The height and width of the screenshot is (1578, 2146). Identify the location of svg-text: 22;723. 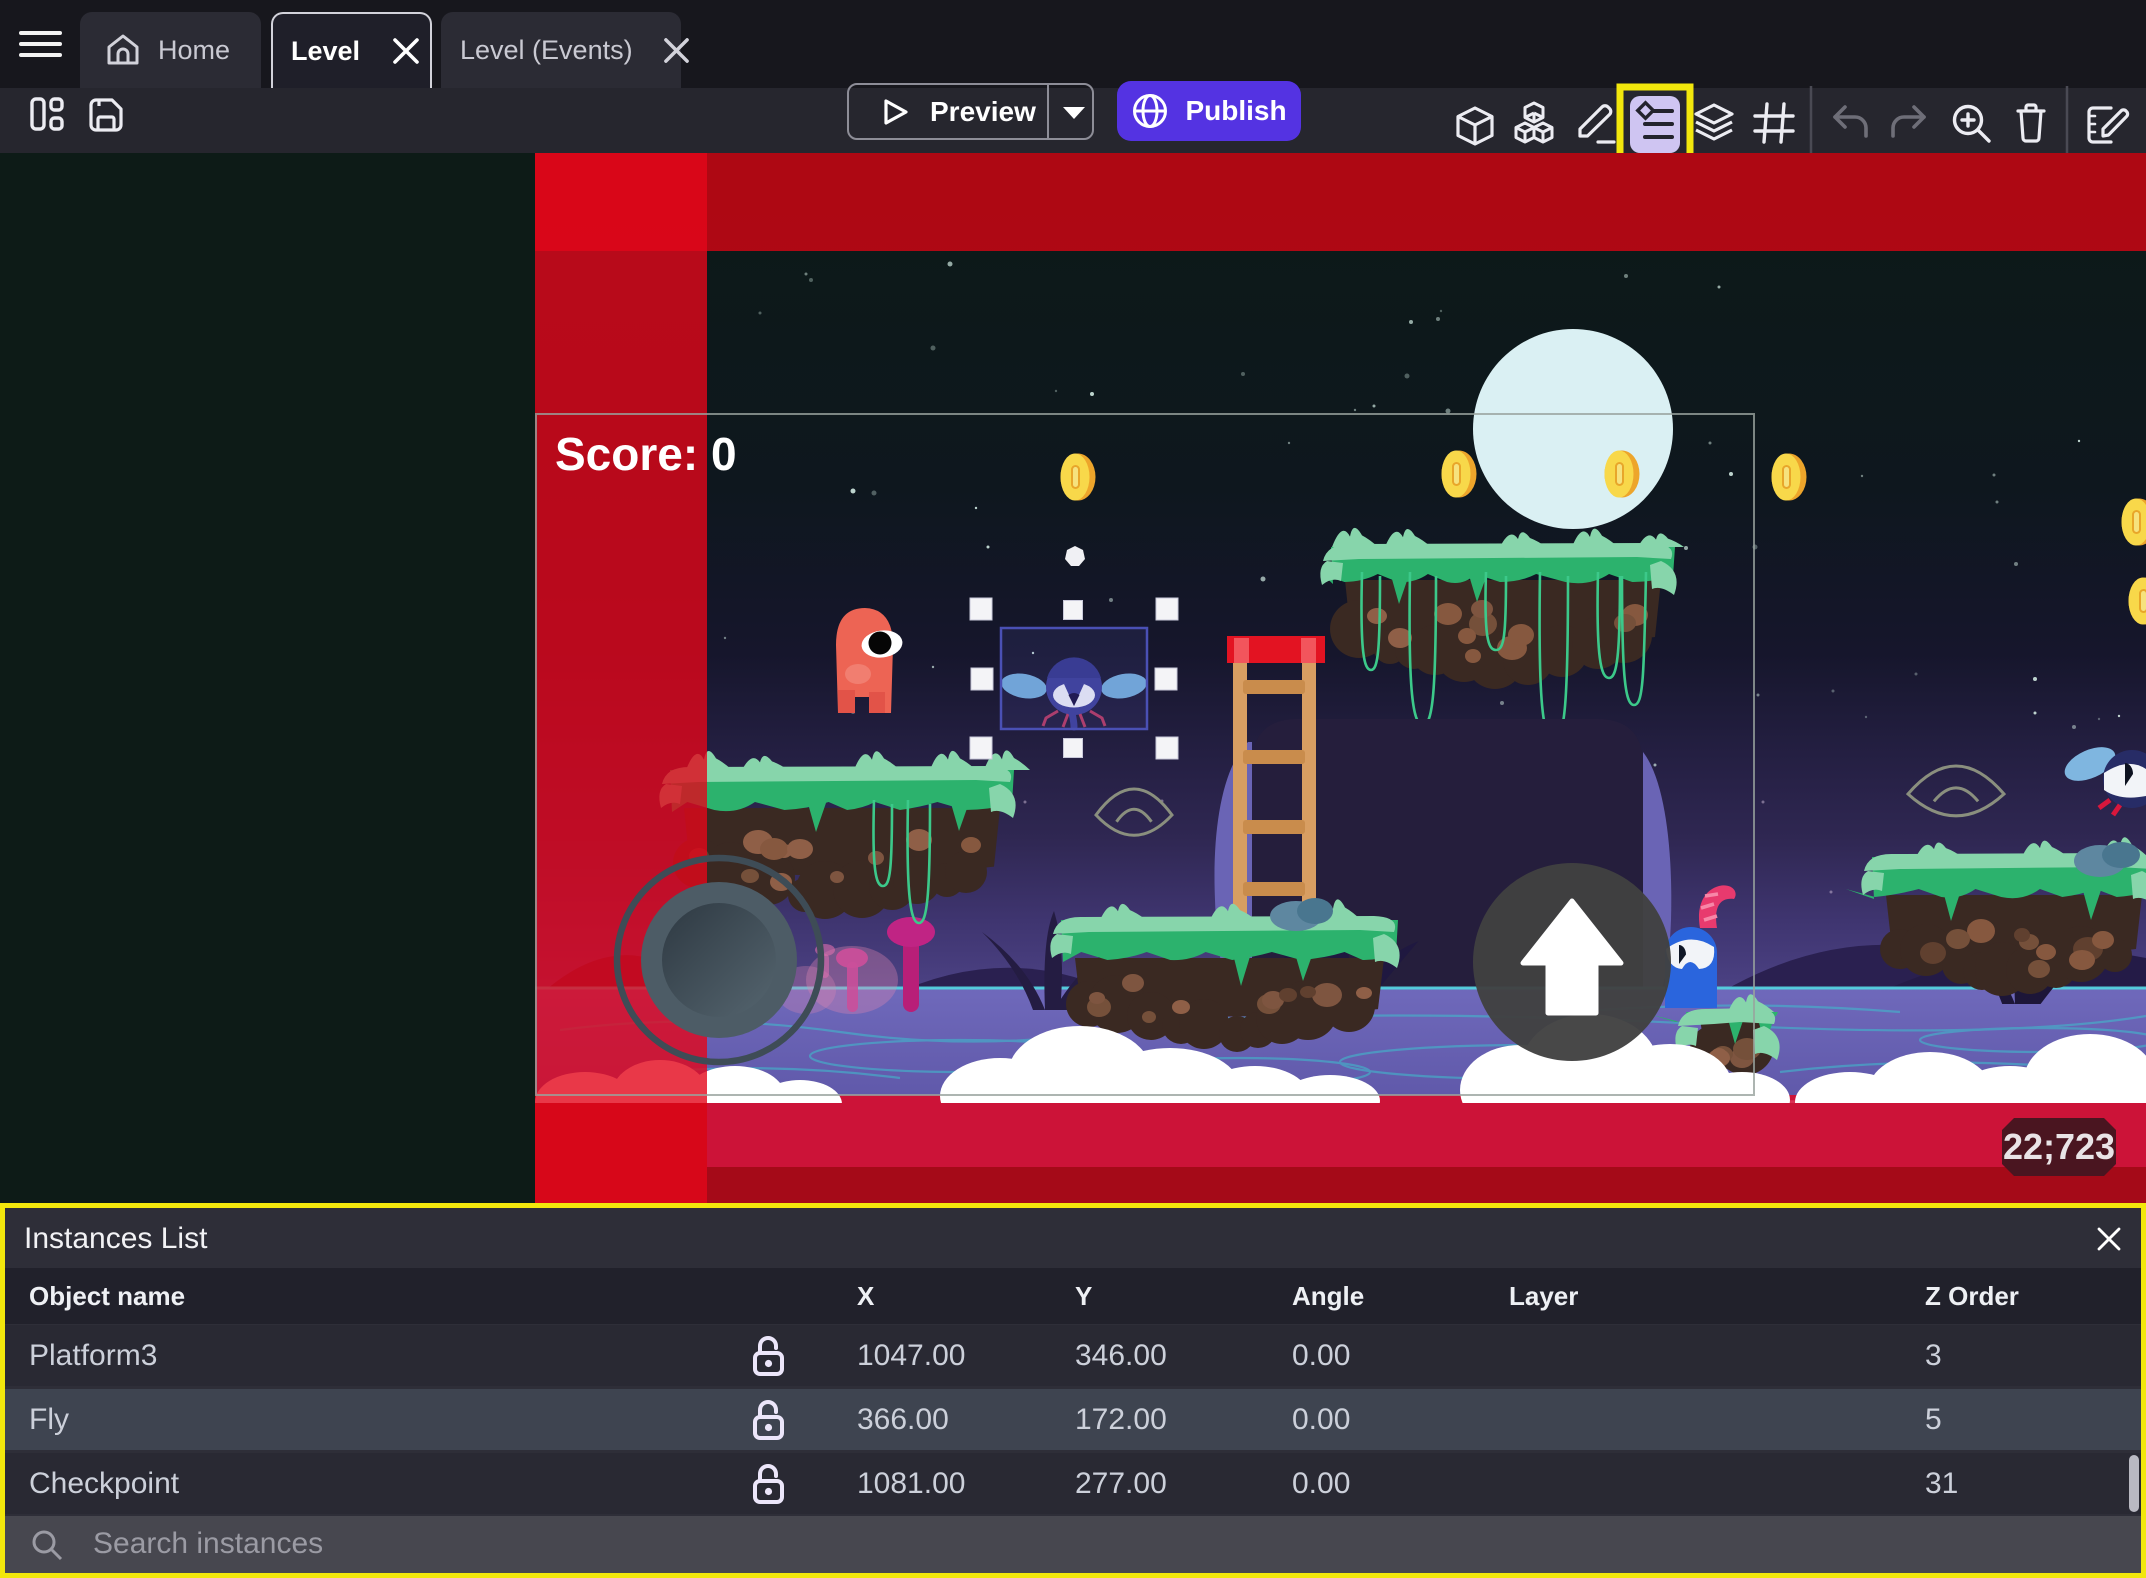
(2059, 1146).